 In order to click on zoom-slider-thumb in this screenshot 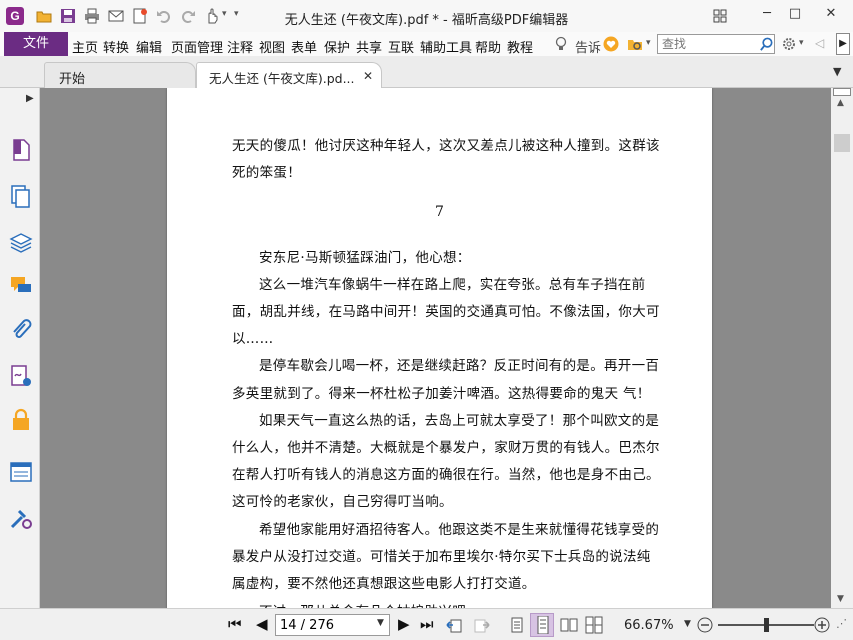, I will do `click(766, 625)`.